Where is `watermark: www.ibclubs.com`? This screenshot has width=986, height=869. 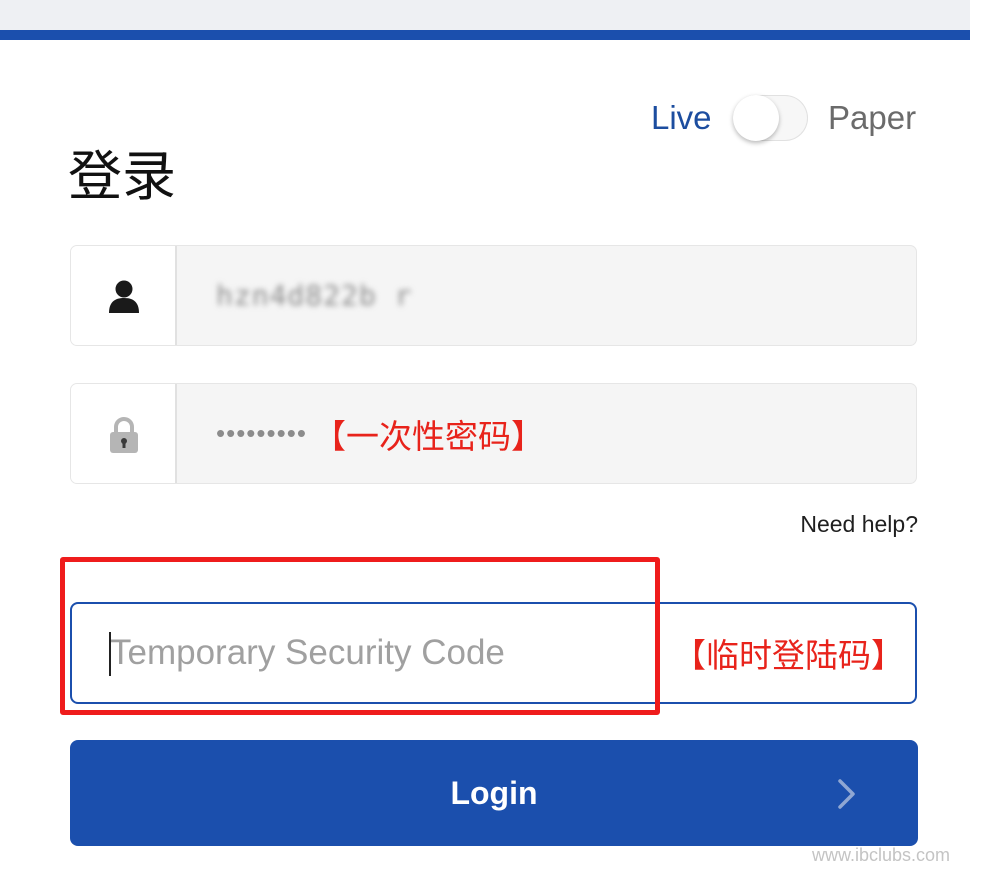 watermark: www.ibclubs.com is located at coordinates (881, 855).